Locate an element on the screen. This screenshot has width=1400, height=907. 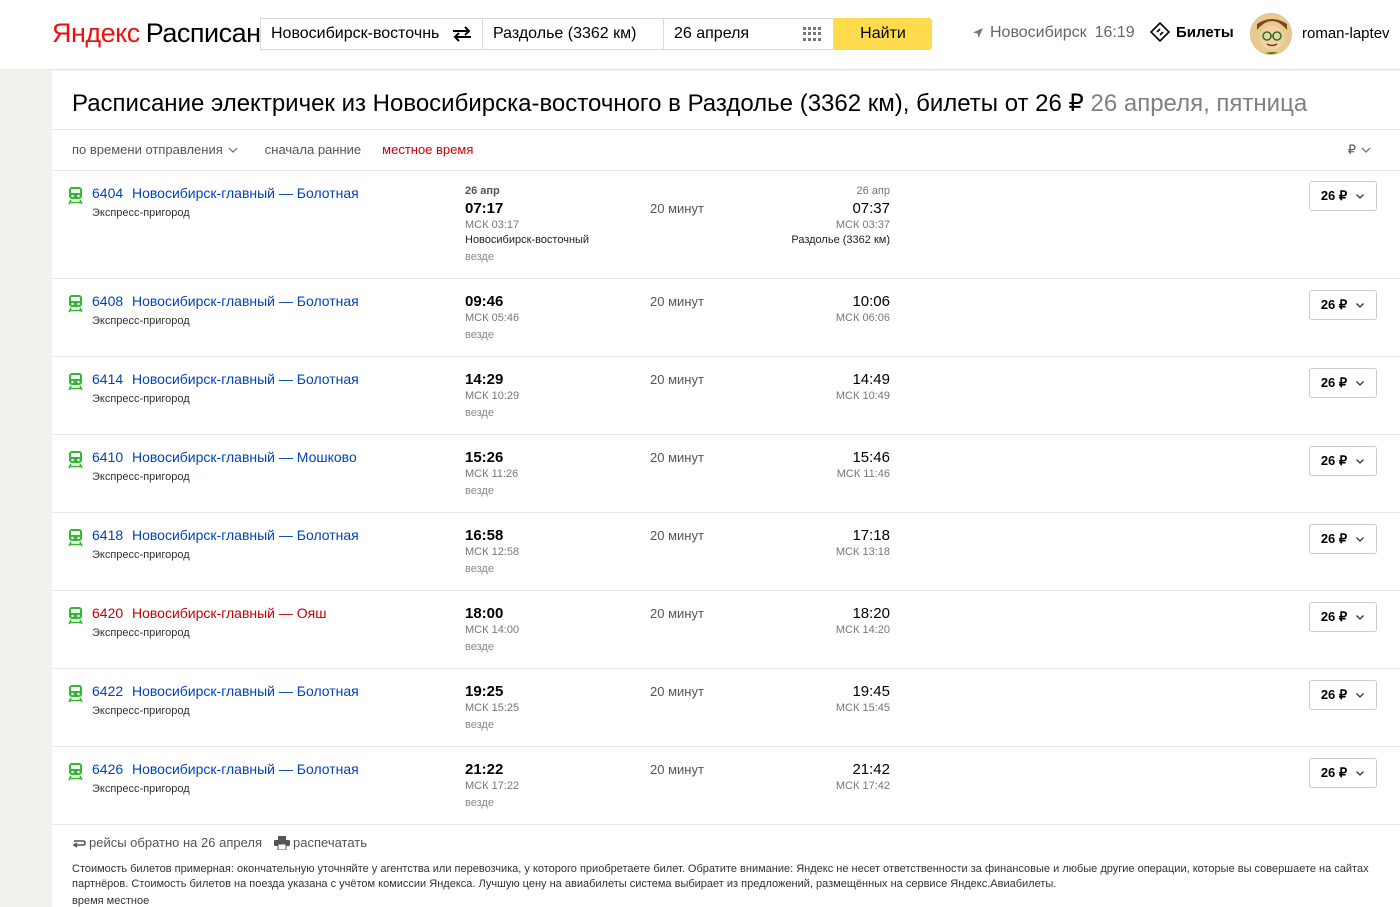
sort-early-first: сначала ранние is located at coordinates (313, 149).